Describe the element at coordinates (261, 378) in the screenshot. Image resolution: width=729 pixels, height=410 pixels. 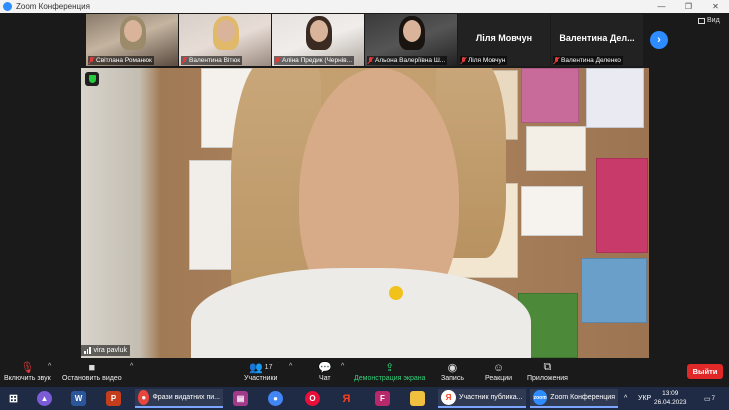
I see `participants-label: Участники` at that location.